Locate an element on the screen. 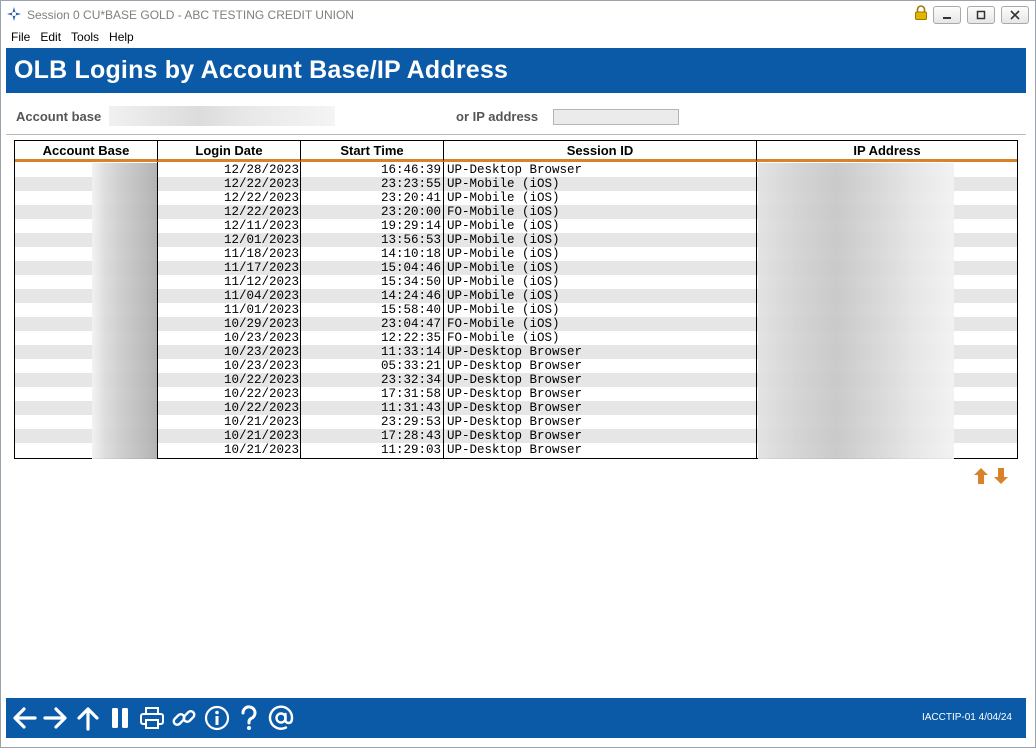 Image resolution: width=1036 pixels, height=748 pixels. printer-icon is located at coordinates (152, 718).